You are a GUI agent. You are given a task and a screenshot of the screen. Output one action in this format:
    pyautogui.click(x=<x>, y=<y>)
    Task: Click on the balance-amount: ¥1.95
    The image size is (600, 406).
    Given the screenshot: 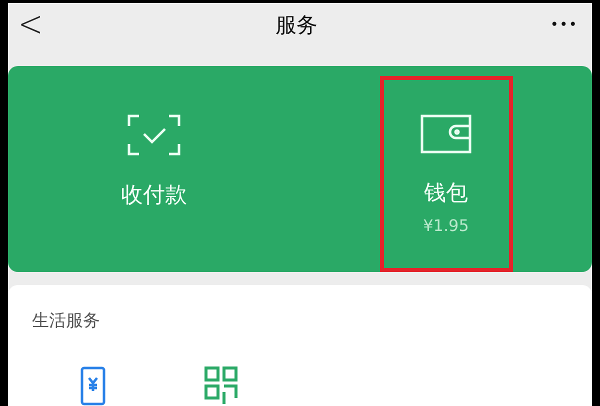 What is the action you would take?
    pyautogui.click(x=446, y=225)
    